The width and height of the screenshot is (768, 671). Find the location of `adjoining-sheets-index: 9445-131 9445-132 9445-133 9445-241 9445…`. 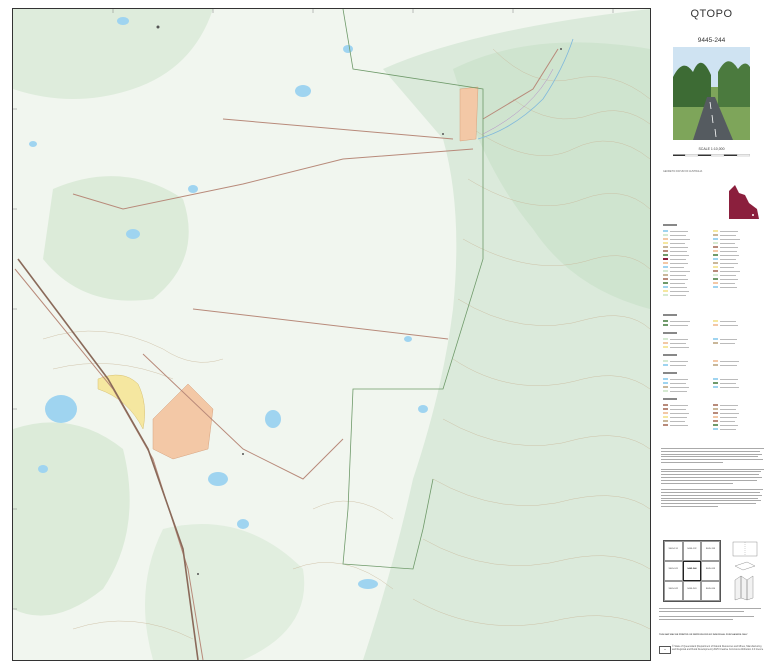

adjoining-sheets-index: 9445-131 9445-132 9445-133 9445-241 9445… is located at coordinates (692, 571).